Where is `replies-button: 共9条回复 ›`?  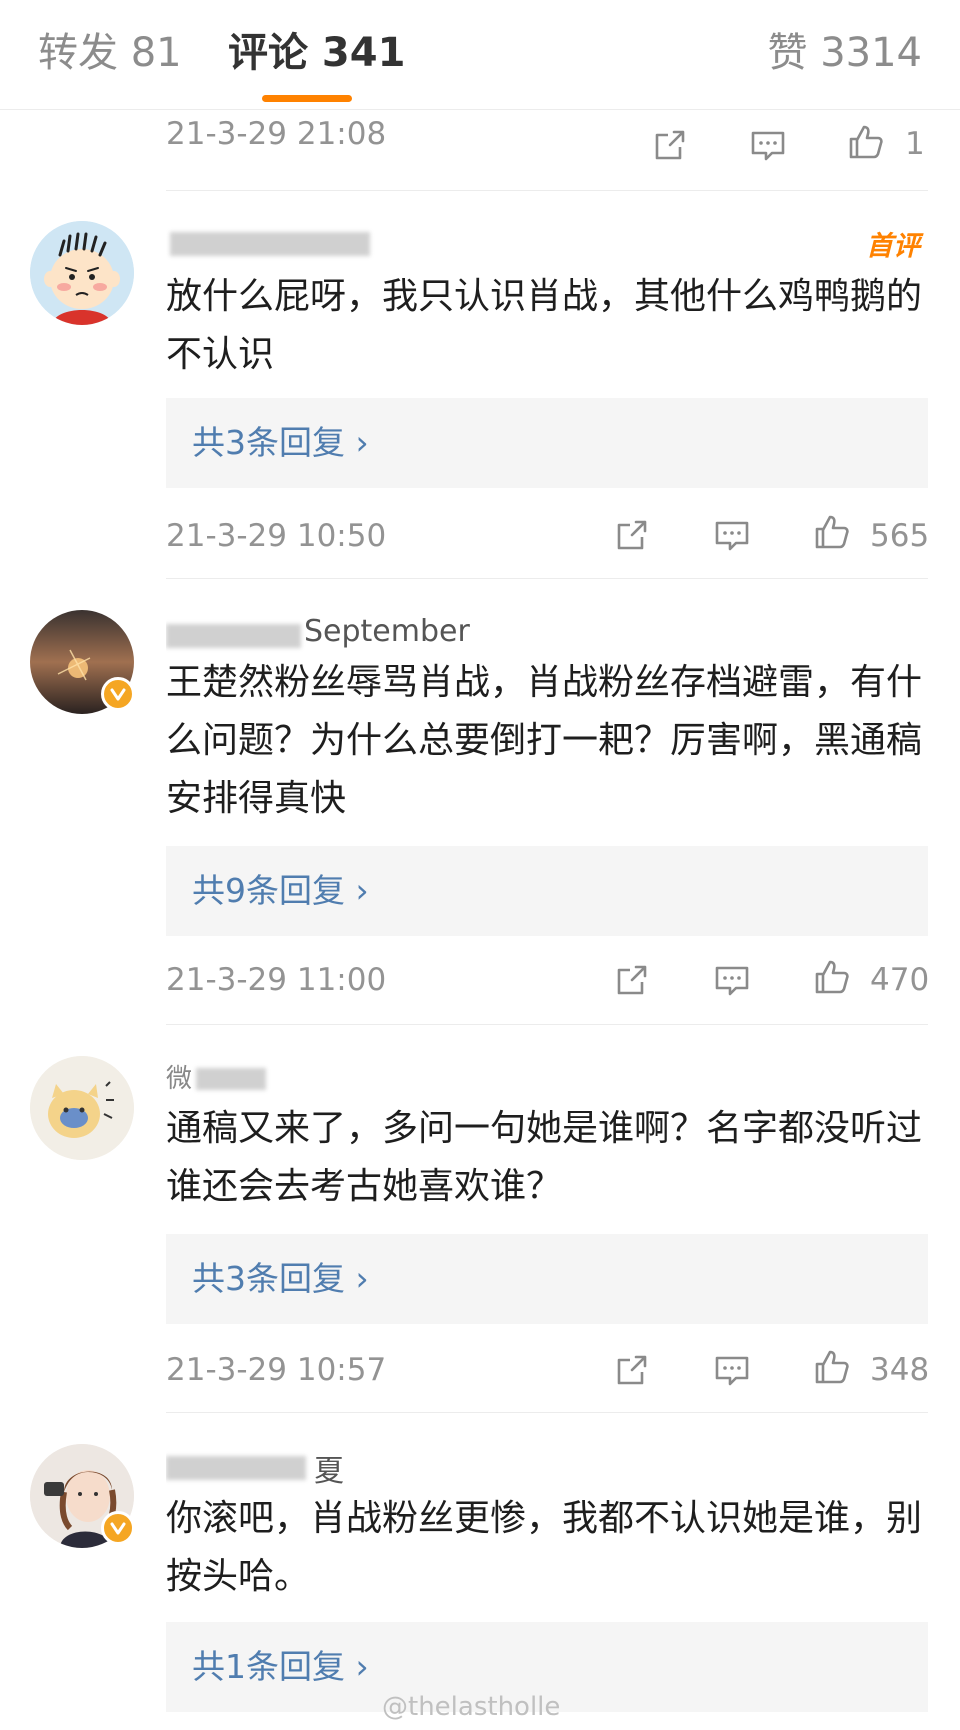
replies-button: 共9条回复 › is located at coordinates (547, 891).